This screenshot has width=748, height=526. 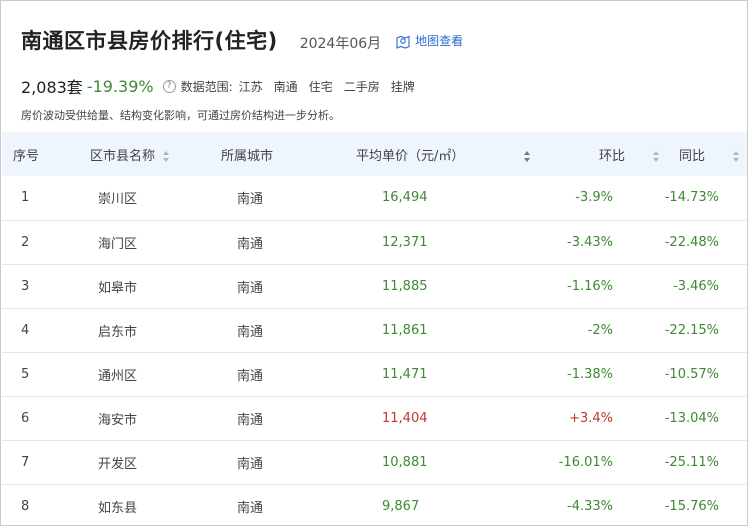 I want to click on yoy-change-cell: -10.57%, so click(x=691, y=374).